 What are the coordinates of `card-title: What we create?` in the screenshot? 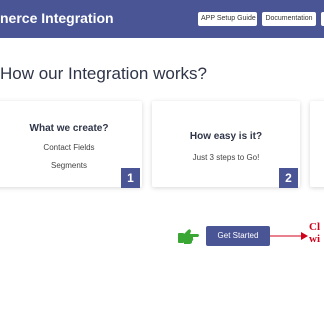 It's located at (69, 128).